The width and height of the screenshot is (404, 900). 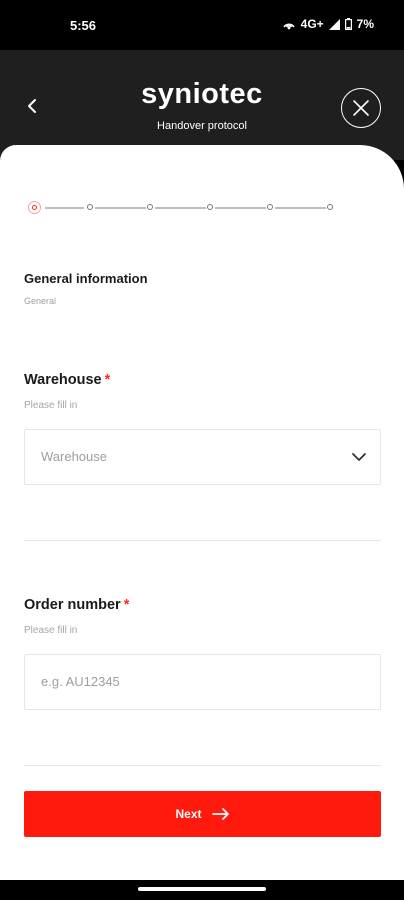 I want to click on close-button, so click(x=361, y=108).